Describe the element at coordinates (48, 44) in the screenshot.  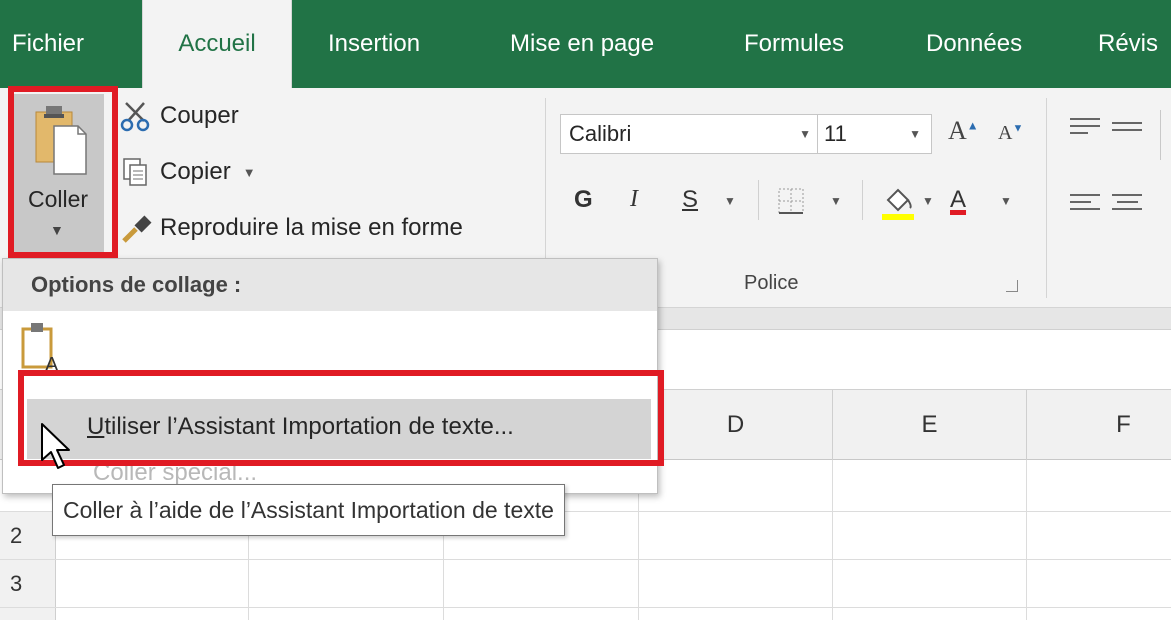
I see `tab-fichier: Fichier` at that location.